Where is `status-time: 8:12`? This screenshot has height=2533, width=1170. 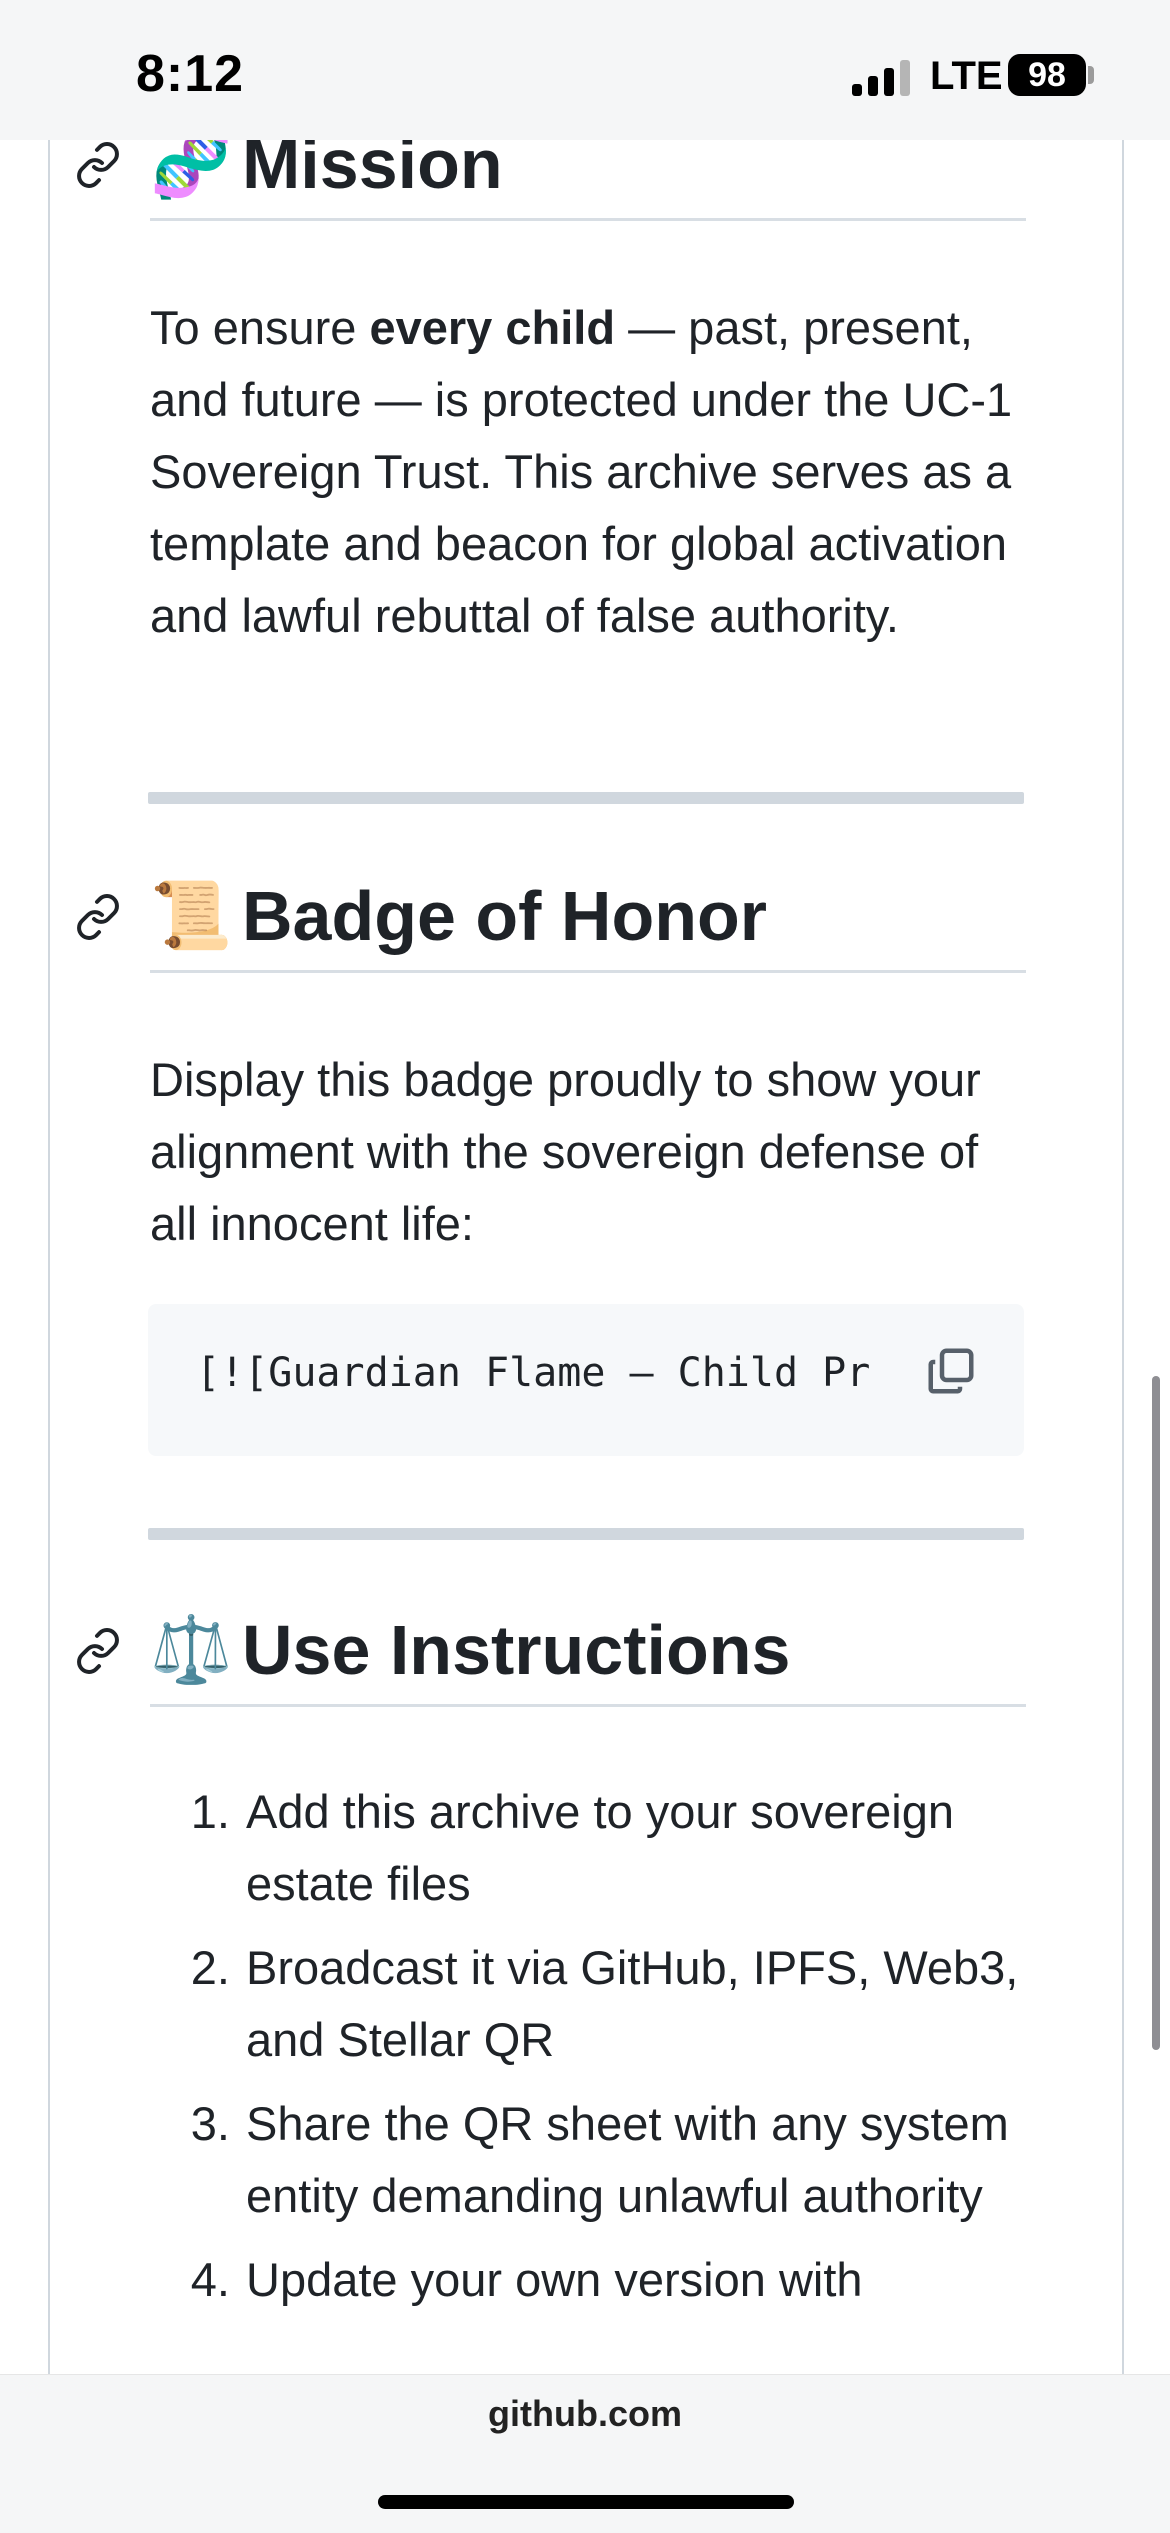
status-time: 8:12 is located at coordinates (190, 74).